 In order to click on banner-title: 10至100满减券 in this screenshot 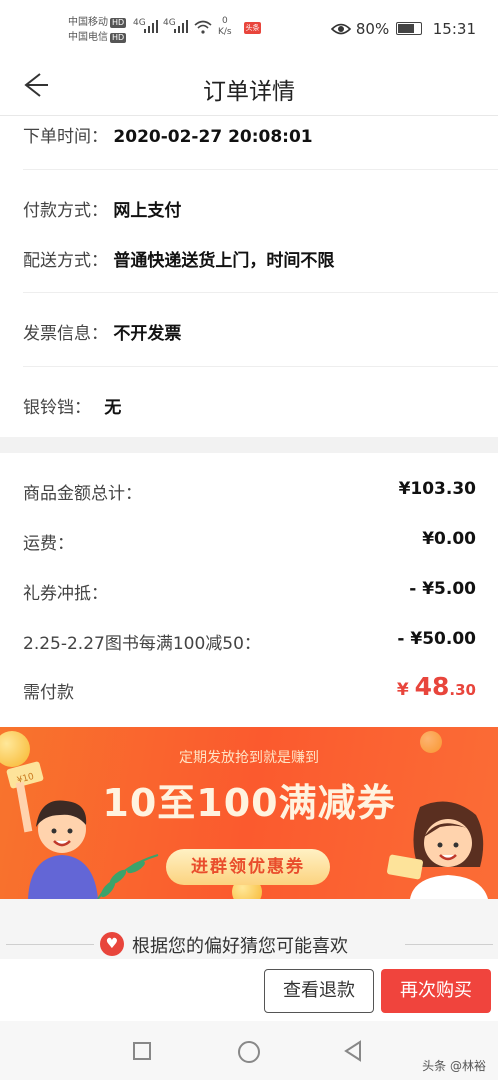, I will do `click(249, 803)`.